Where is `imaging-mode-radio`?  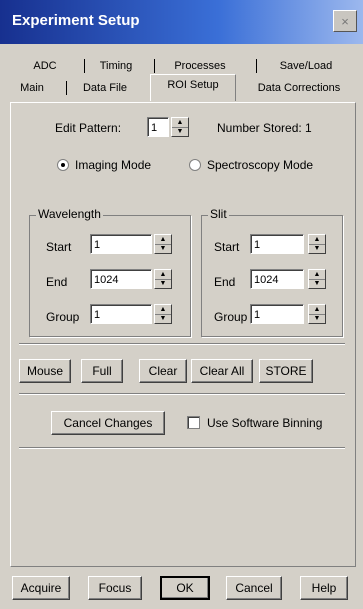
imaging-mode-radio is located at coordinates (63, 165).